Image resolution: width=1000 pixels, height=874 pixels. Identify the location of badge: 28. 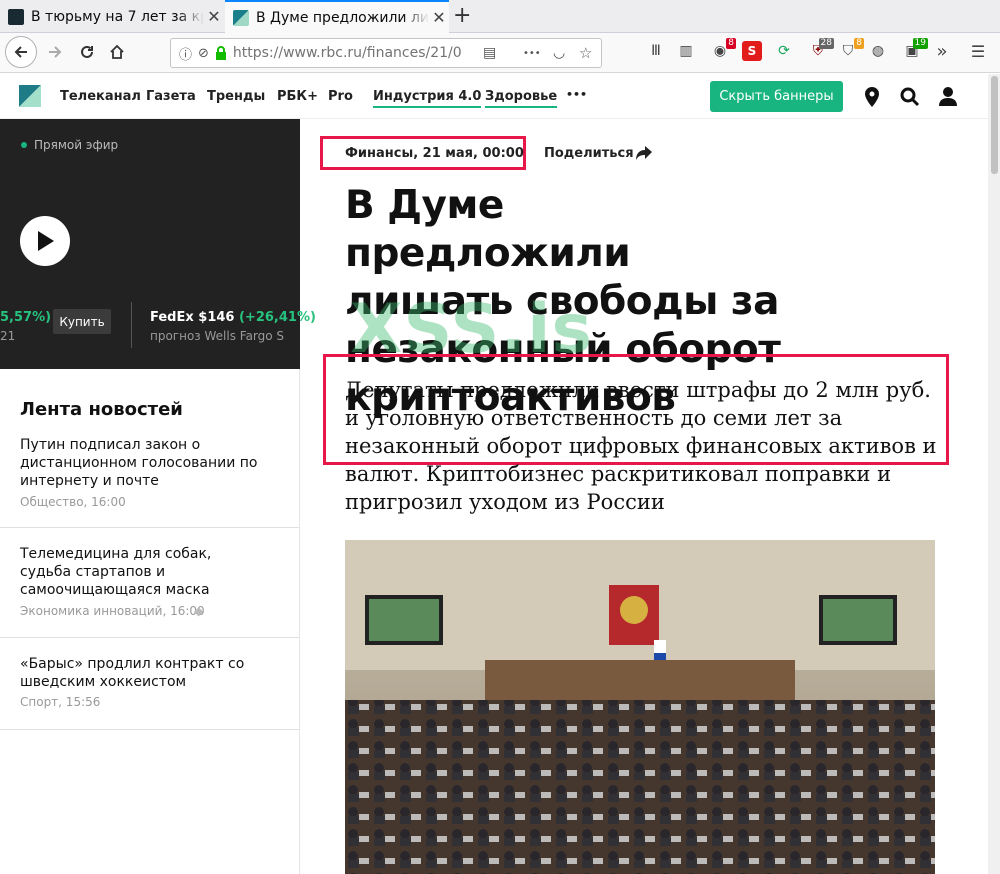
(826, 43).